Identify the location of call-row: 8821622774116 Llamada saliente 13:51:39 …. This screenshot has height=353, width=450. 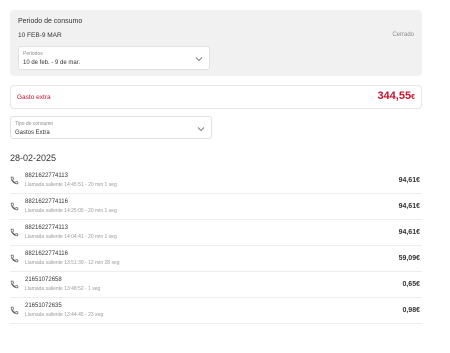
(216, 260).